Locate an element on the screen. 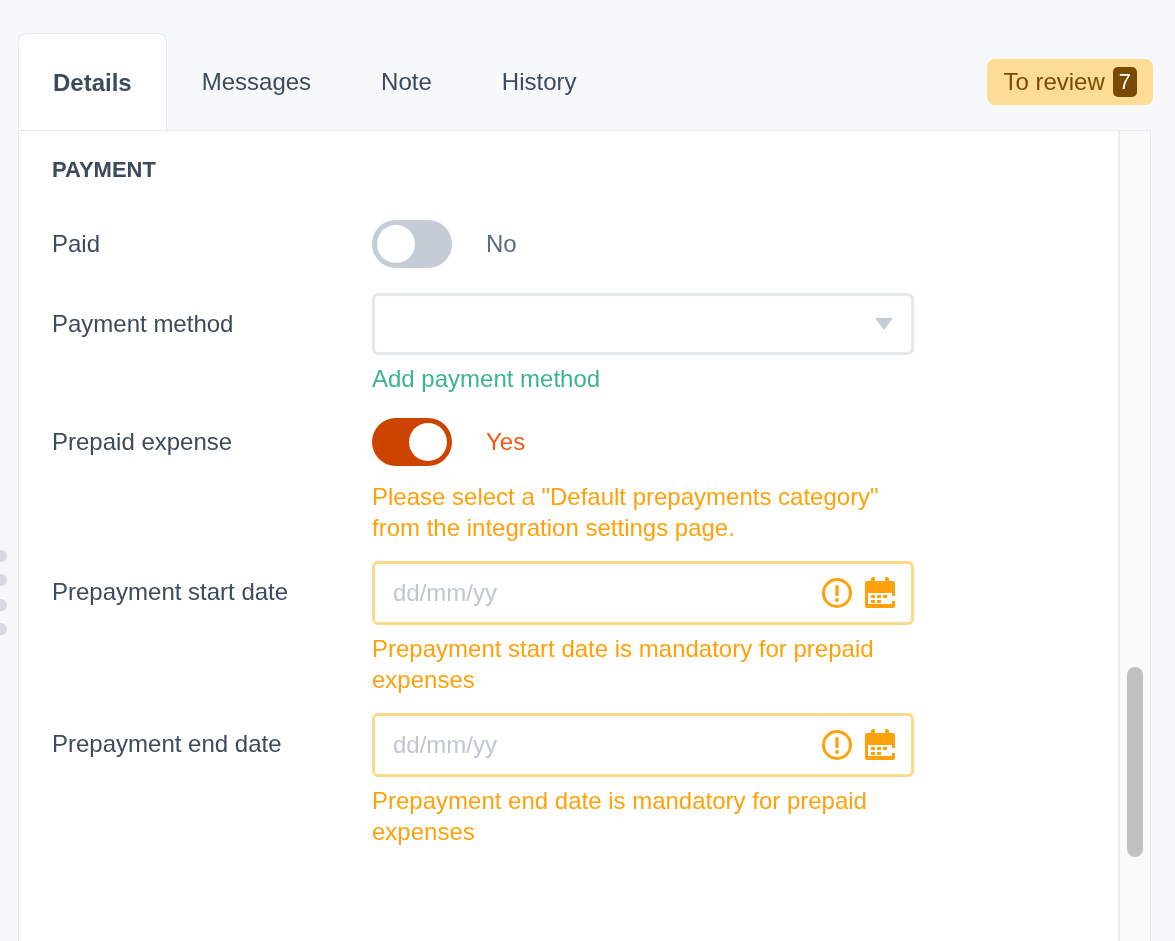  review-count: 7 is located at coordinates (1124, 81).